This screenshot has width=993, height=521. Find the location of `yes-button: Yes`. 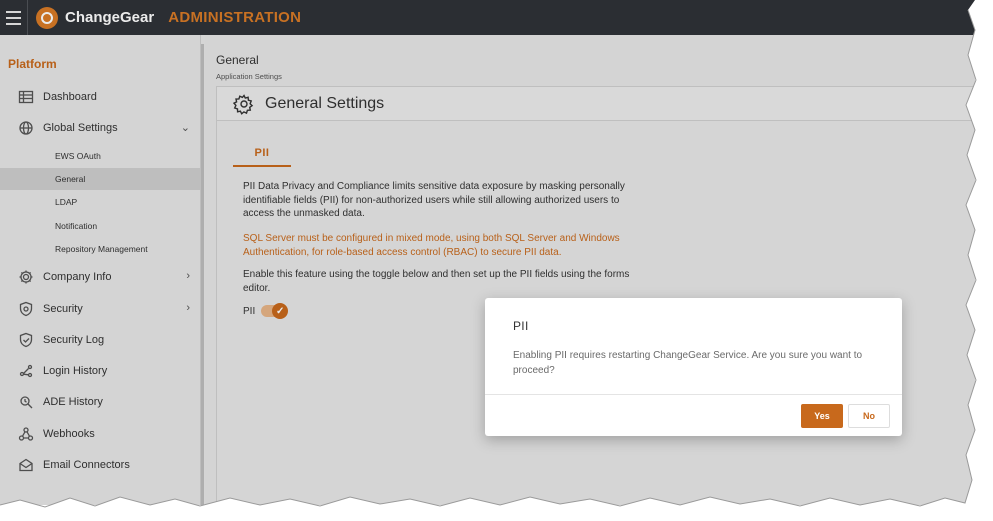

yes-button: Yes is located at coordinates (822, 416).